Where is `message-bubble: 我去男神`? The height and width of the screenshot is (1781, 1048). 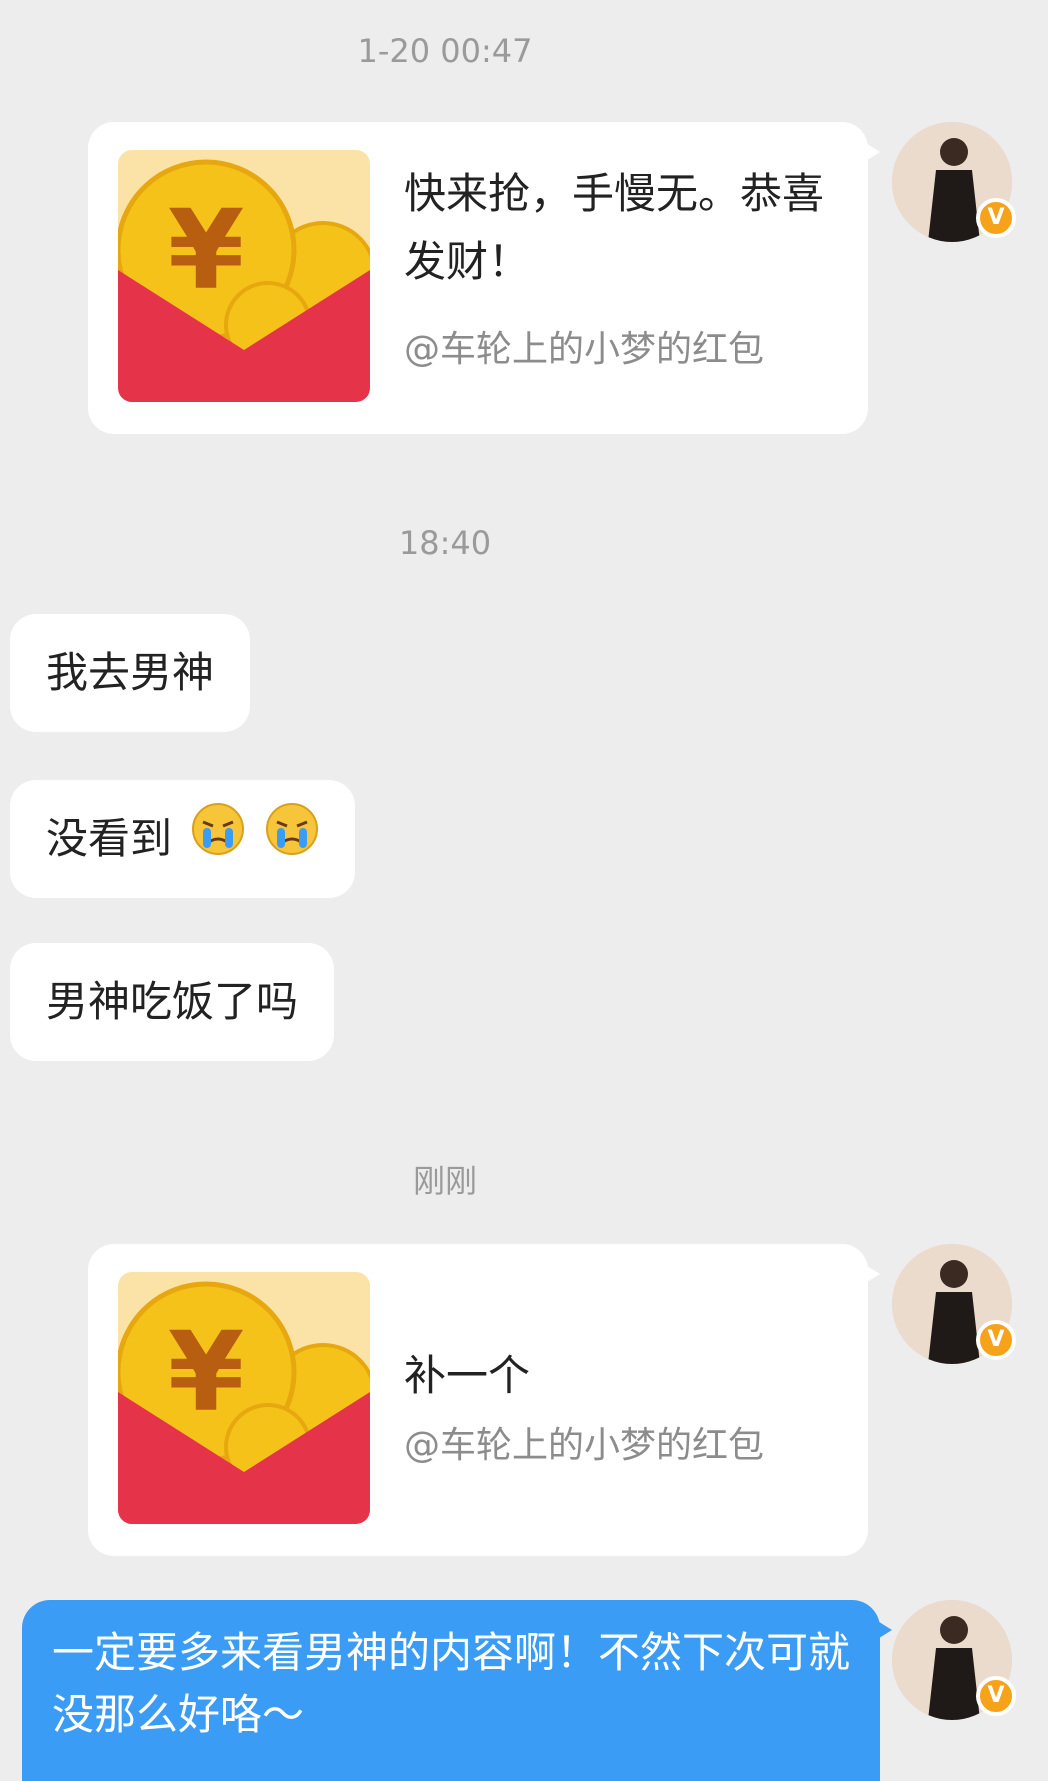 message-bubble: 我去男神 is located at coordinates (130, 673).